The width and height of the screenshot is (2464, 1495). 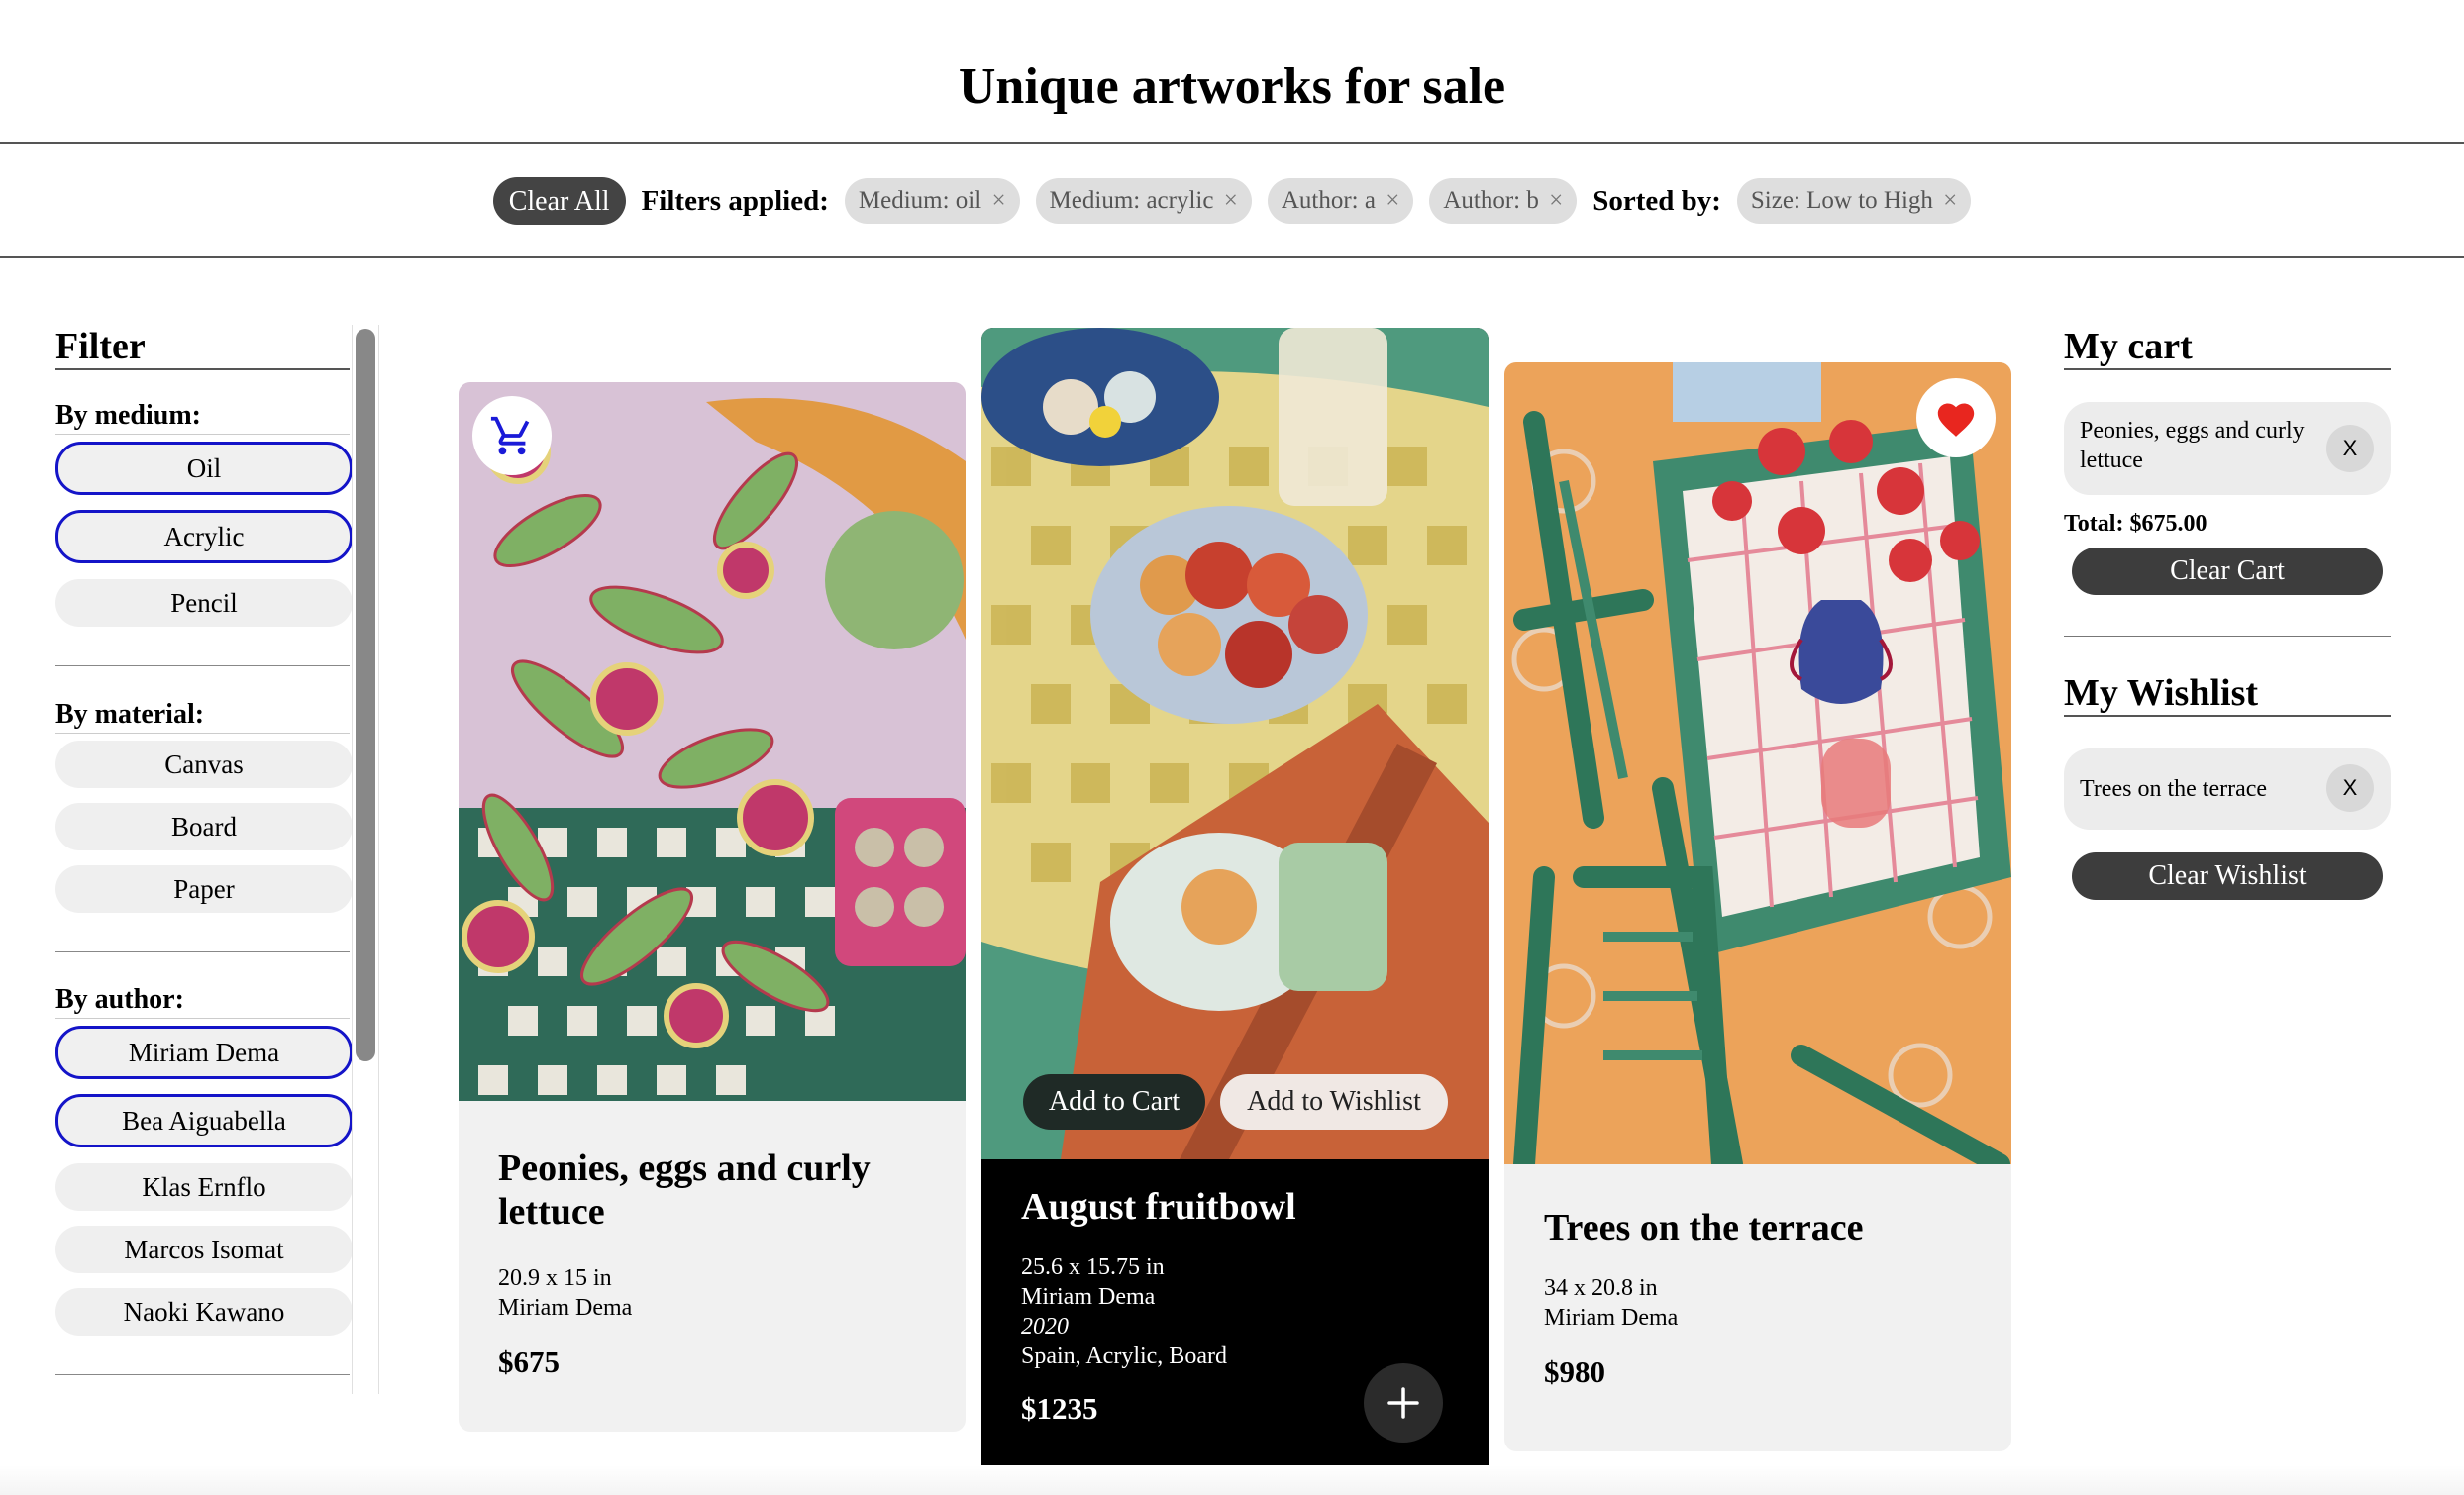 I want to click on card-size: 25.6 x 15.75 in, so click(x=1093, y=1267).